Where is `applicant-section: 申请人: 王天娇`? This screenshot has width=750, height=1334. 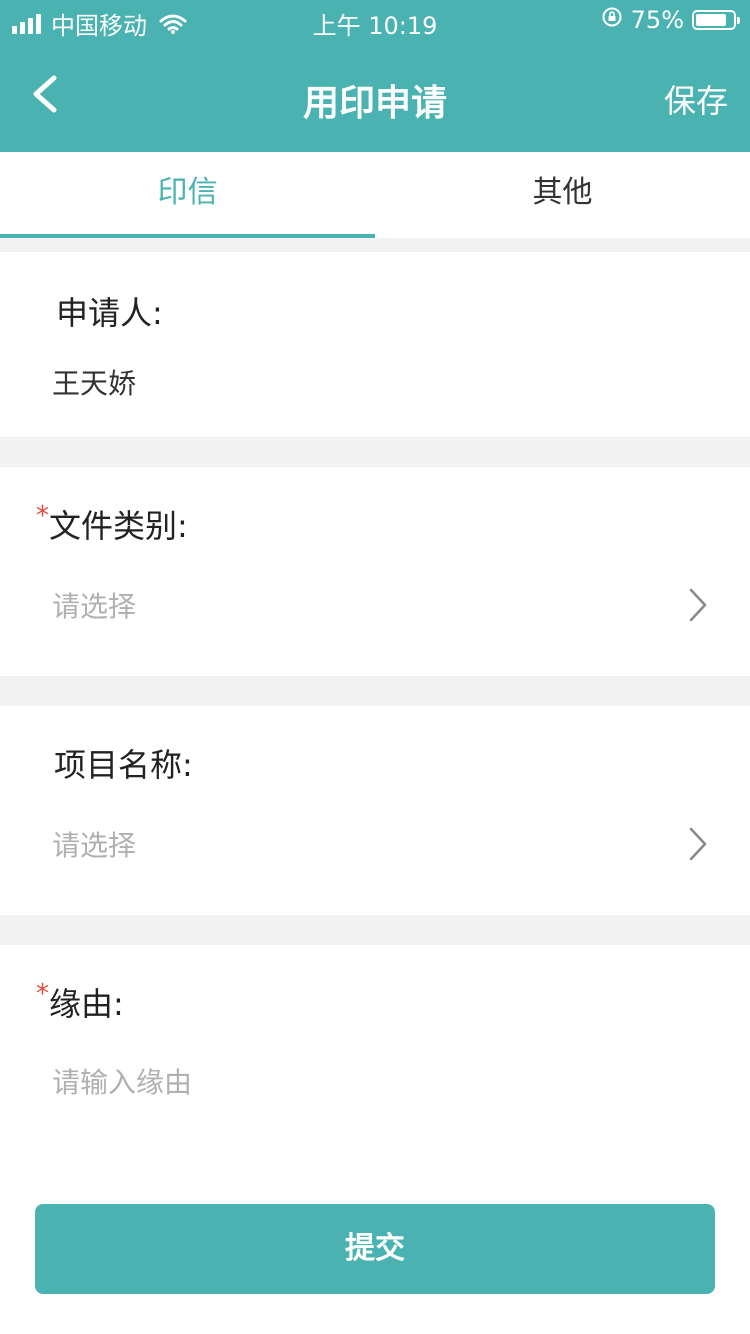 applicant-section: 申请人: 王天娇 is located at coordinates (375, 344).